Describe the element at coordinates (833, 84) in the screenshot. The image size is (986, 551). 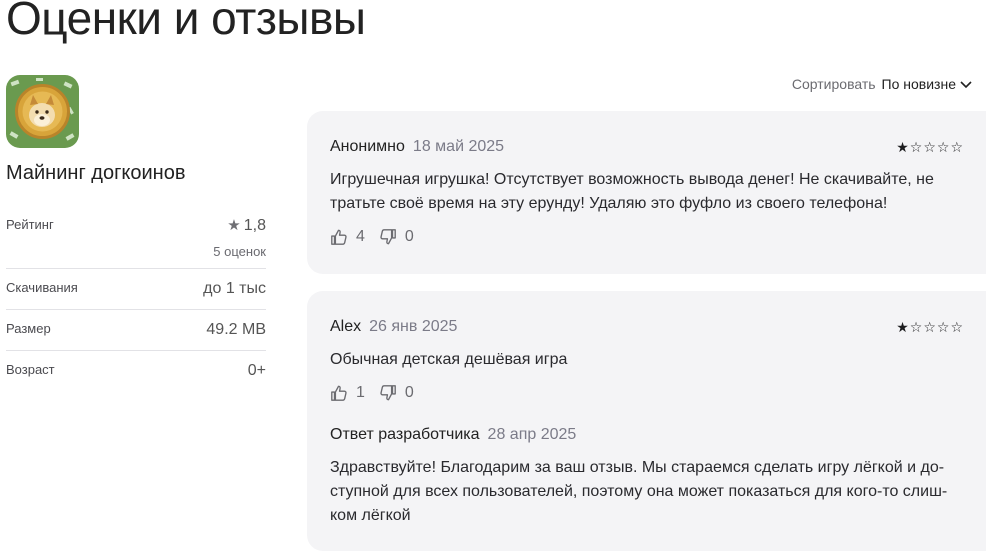
I see `sort-label: Сортировать` at that location.